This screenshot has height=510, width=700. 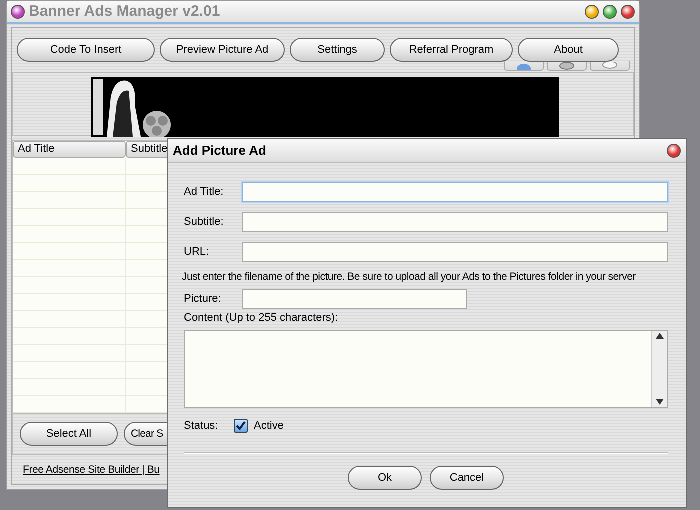 I want to click on field-label: Status:, so click(x=202, y=426).